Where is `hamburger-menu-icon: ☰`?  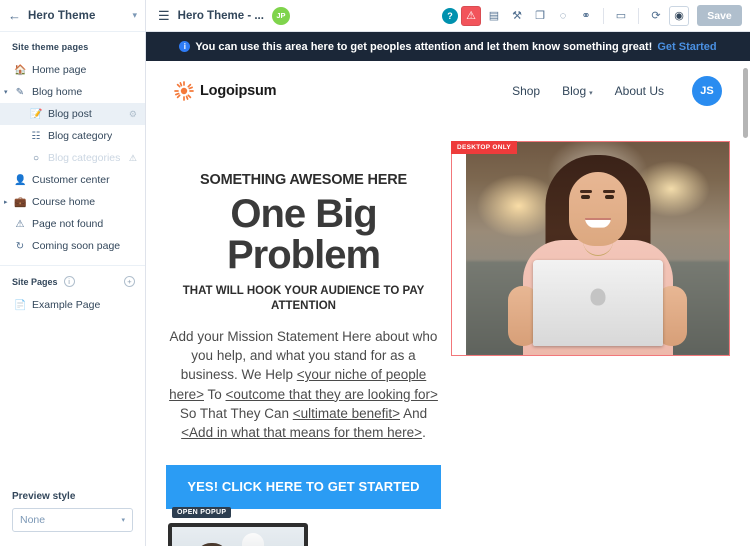
hamburger-menu-icon: ☰ is located at coordinates (166, 16).